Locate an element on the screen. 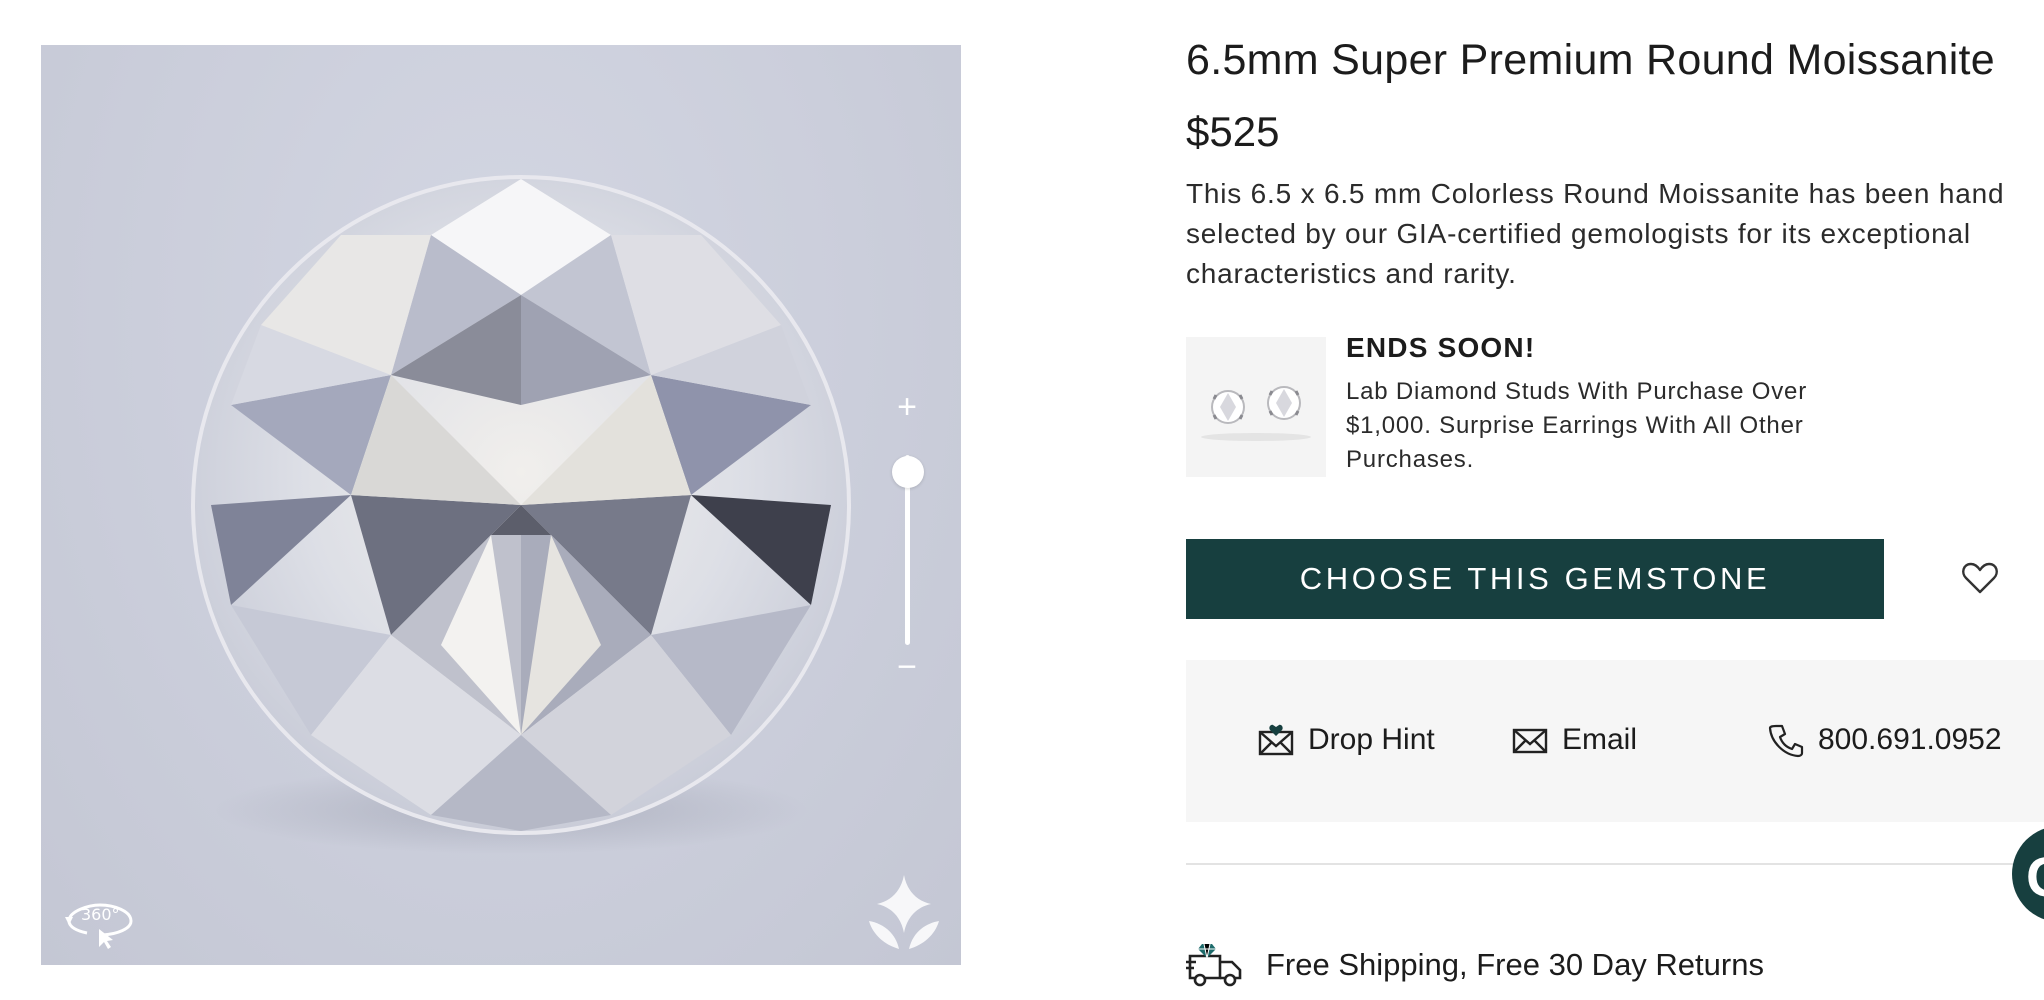  zoom-in-icon: + is located at coordinates (907, 407).